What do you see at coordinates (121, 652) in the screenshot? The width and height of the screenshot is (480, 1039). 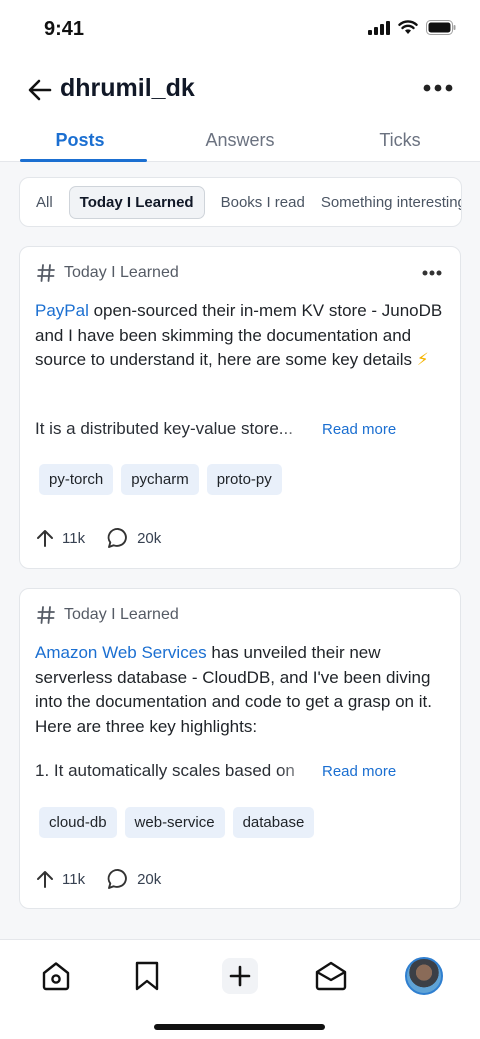 I see `mention-link: Amazon Web Services` at bounding box center [121, 652].